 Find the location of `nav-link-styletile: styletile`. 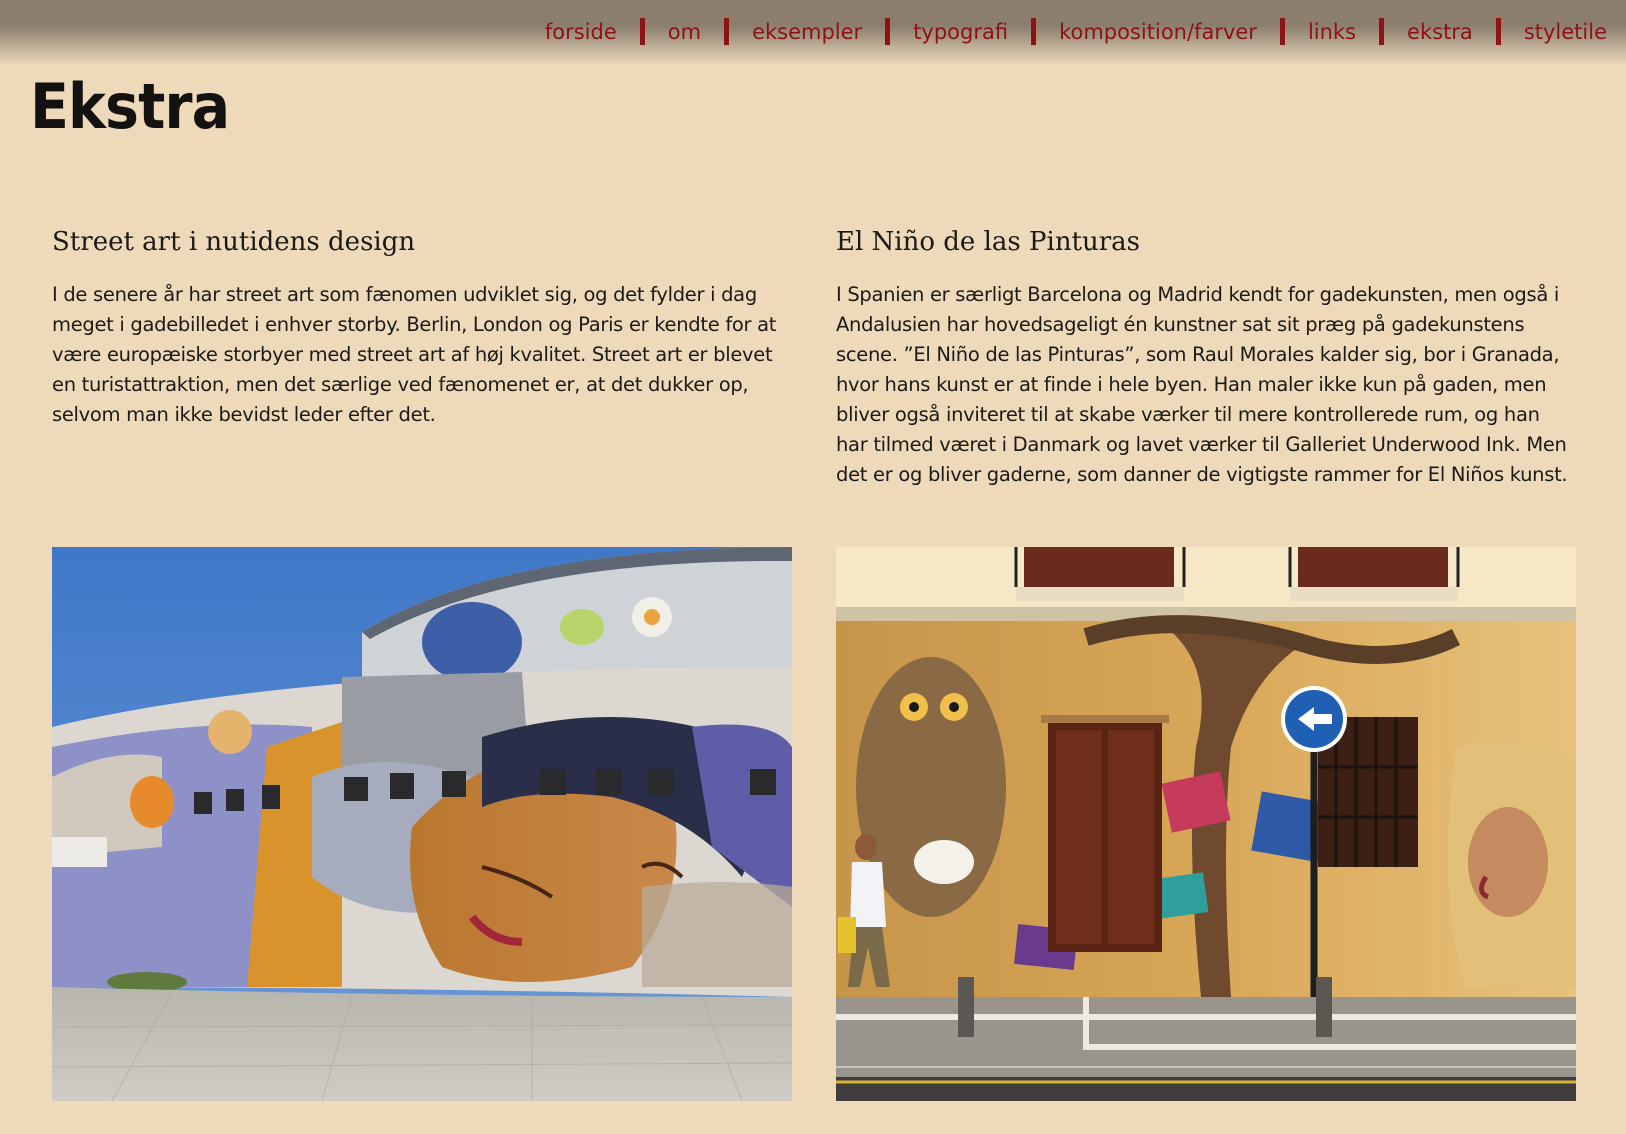

nav-link-styletile: styletile is located at coordinates (1565, 32).